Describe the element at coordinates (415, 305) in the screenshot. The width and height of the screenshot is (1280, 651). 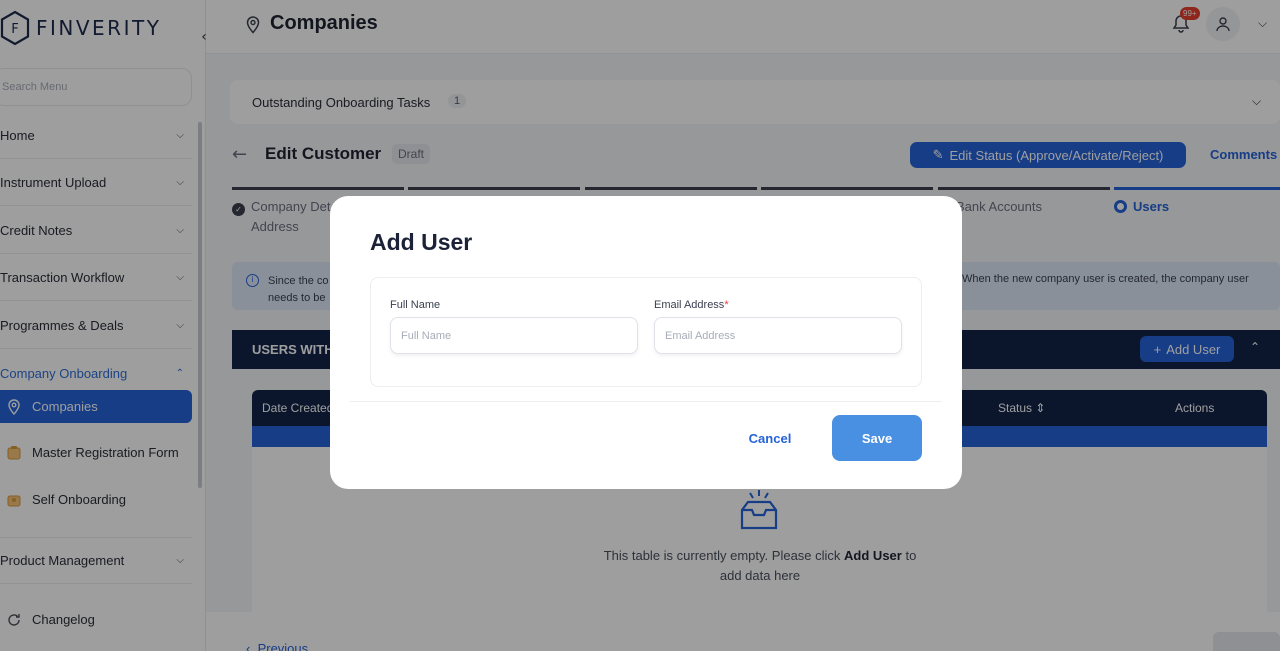
I see `full-name-label: Full Name` at that location.